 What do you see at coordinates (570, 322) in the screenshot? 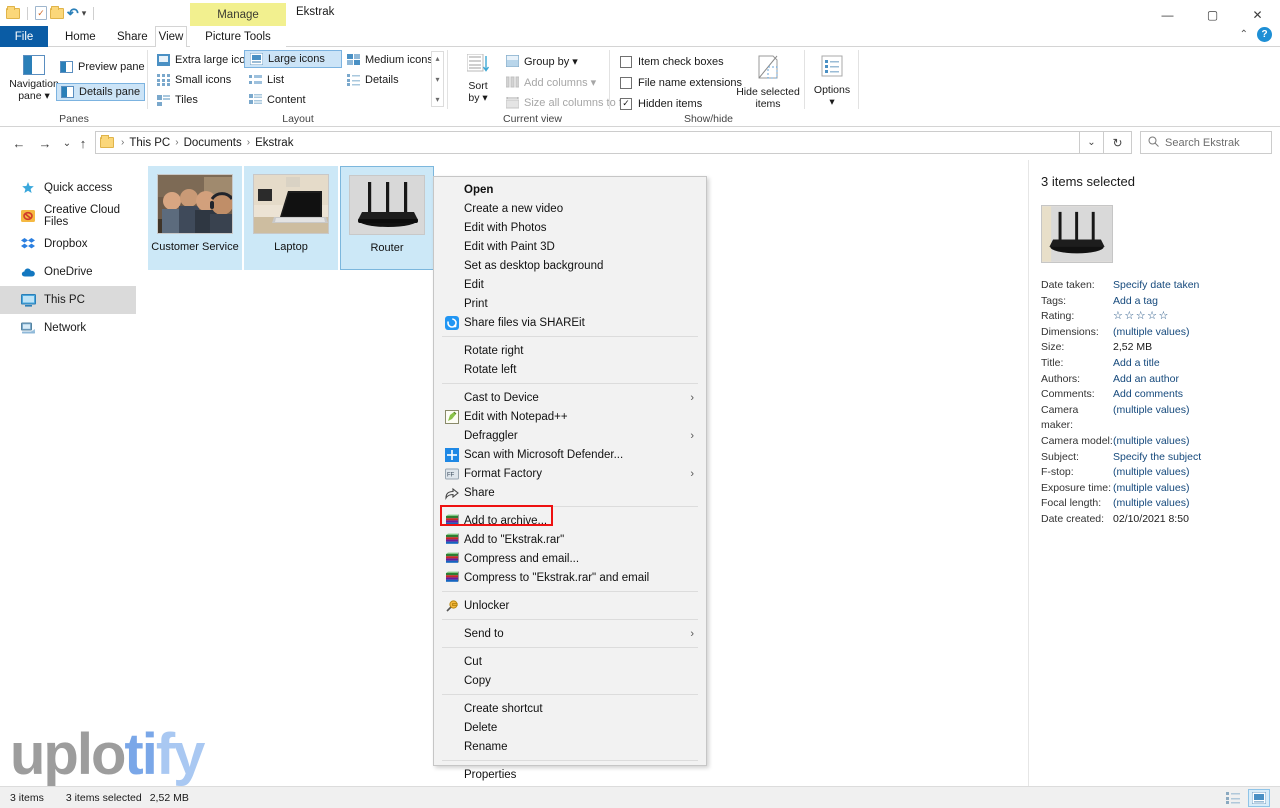
I see `context-menu-item-share-files-via-shareit: Share files via SHAREit` at bounding box center [570, 322].